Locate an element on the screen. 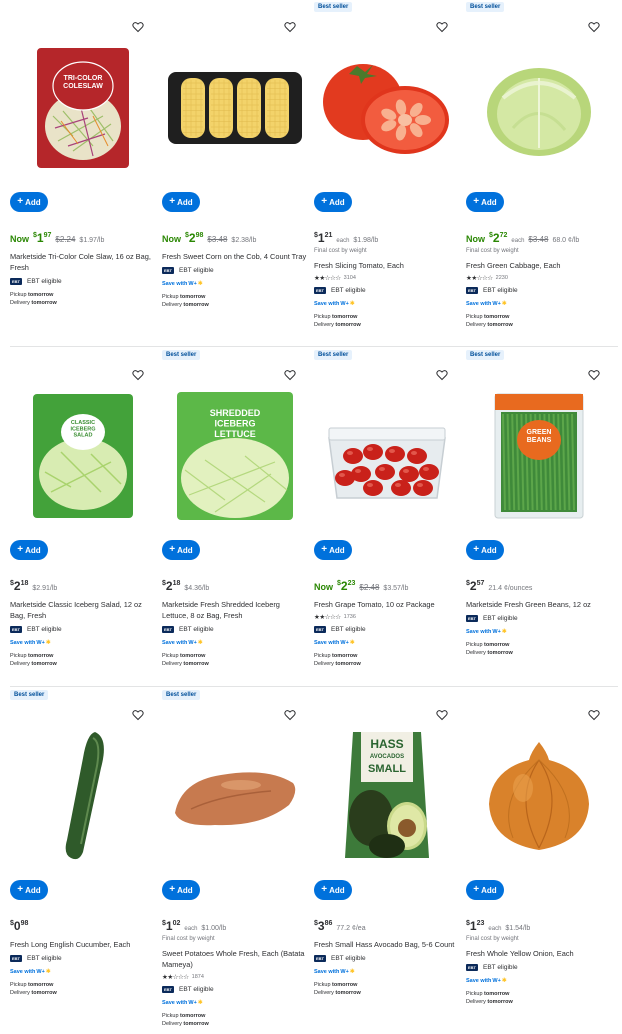  product-image-coleslaw-bag: TRI-COLOR COLESLAW is located at coordinates (83, 108).